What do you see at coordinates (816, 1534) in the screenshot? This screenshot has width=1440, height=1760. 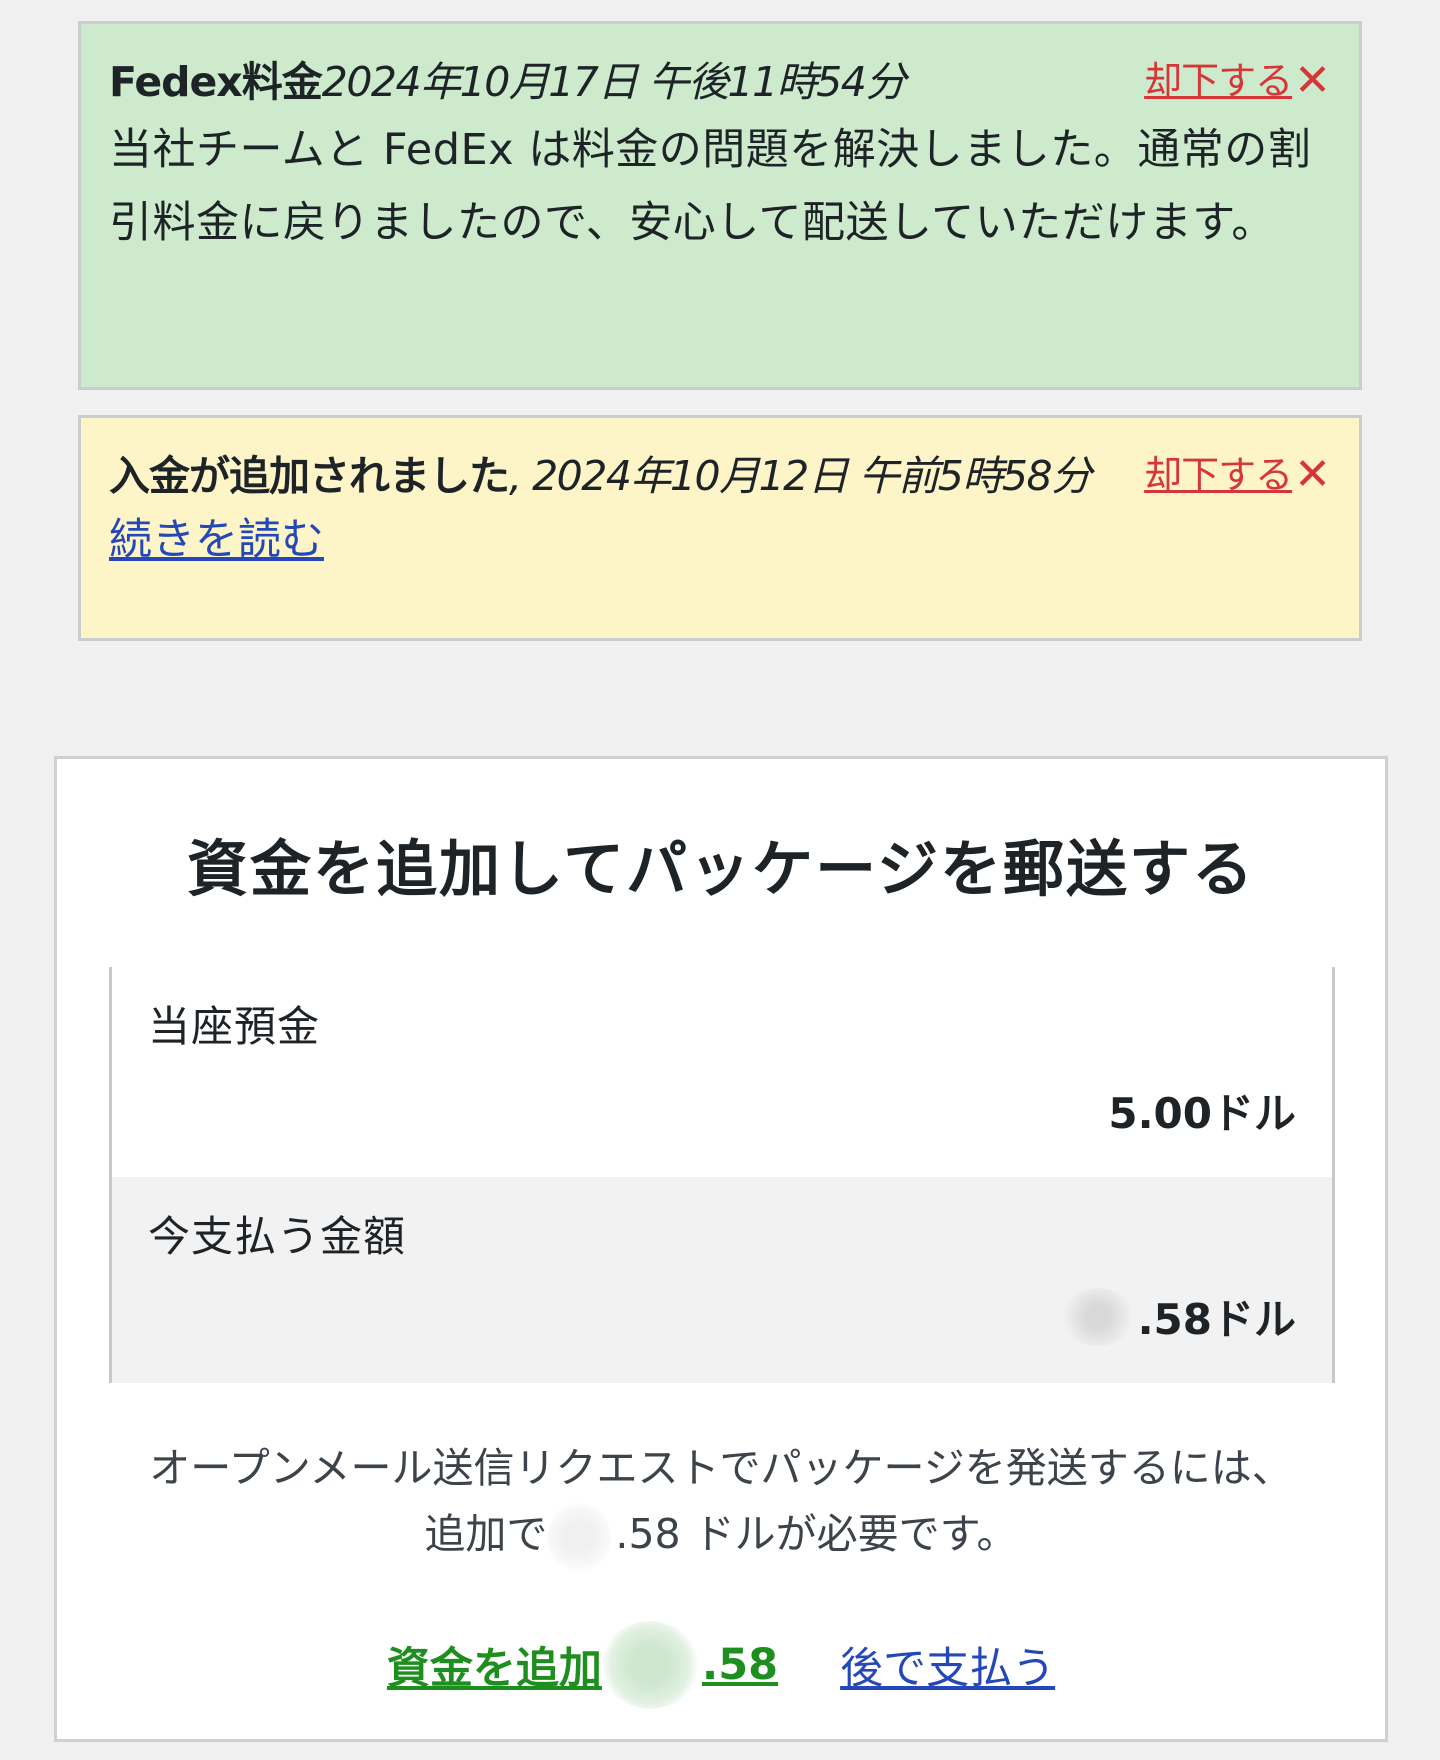 I see `message-suffix: .58 ドルが必要です。` at bounding box center [816, 1534].